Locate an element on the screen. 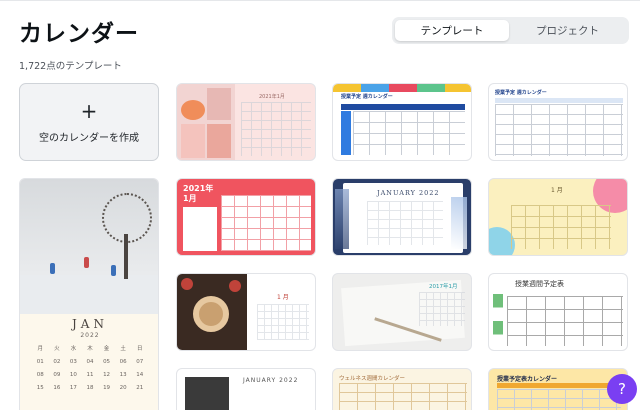 The height and width of the screenshot is (410, 640). template-card-donut: 1 月 is located at coordinates (246, 312).